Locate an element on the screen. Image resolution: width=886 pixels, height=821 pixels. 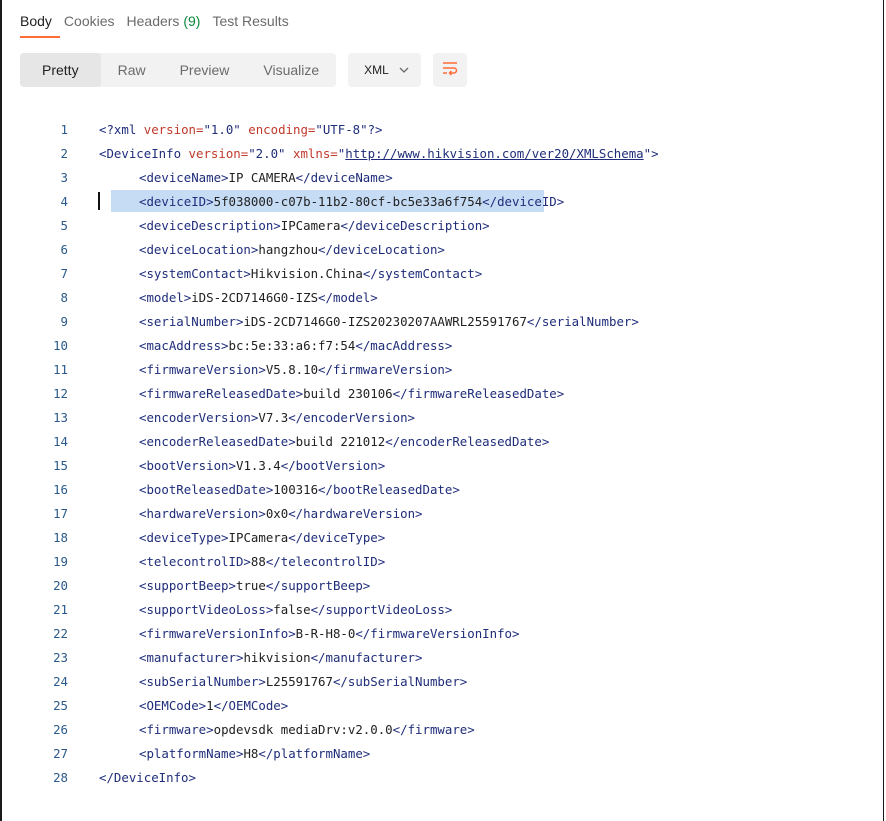
line-number: 20 is located at coordinates (60, 585).